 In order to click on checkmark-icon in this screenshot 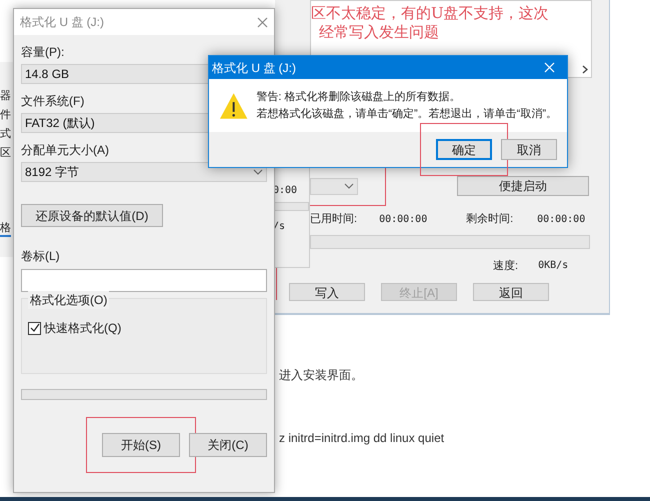, I will do `click(35, 328)`.